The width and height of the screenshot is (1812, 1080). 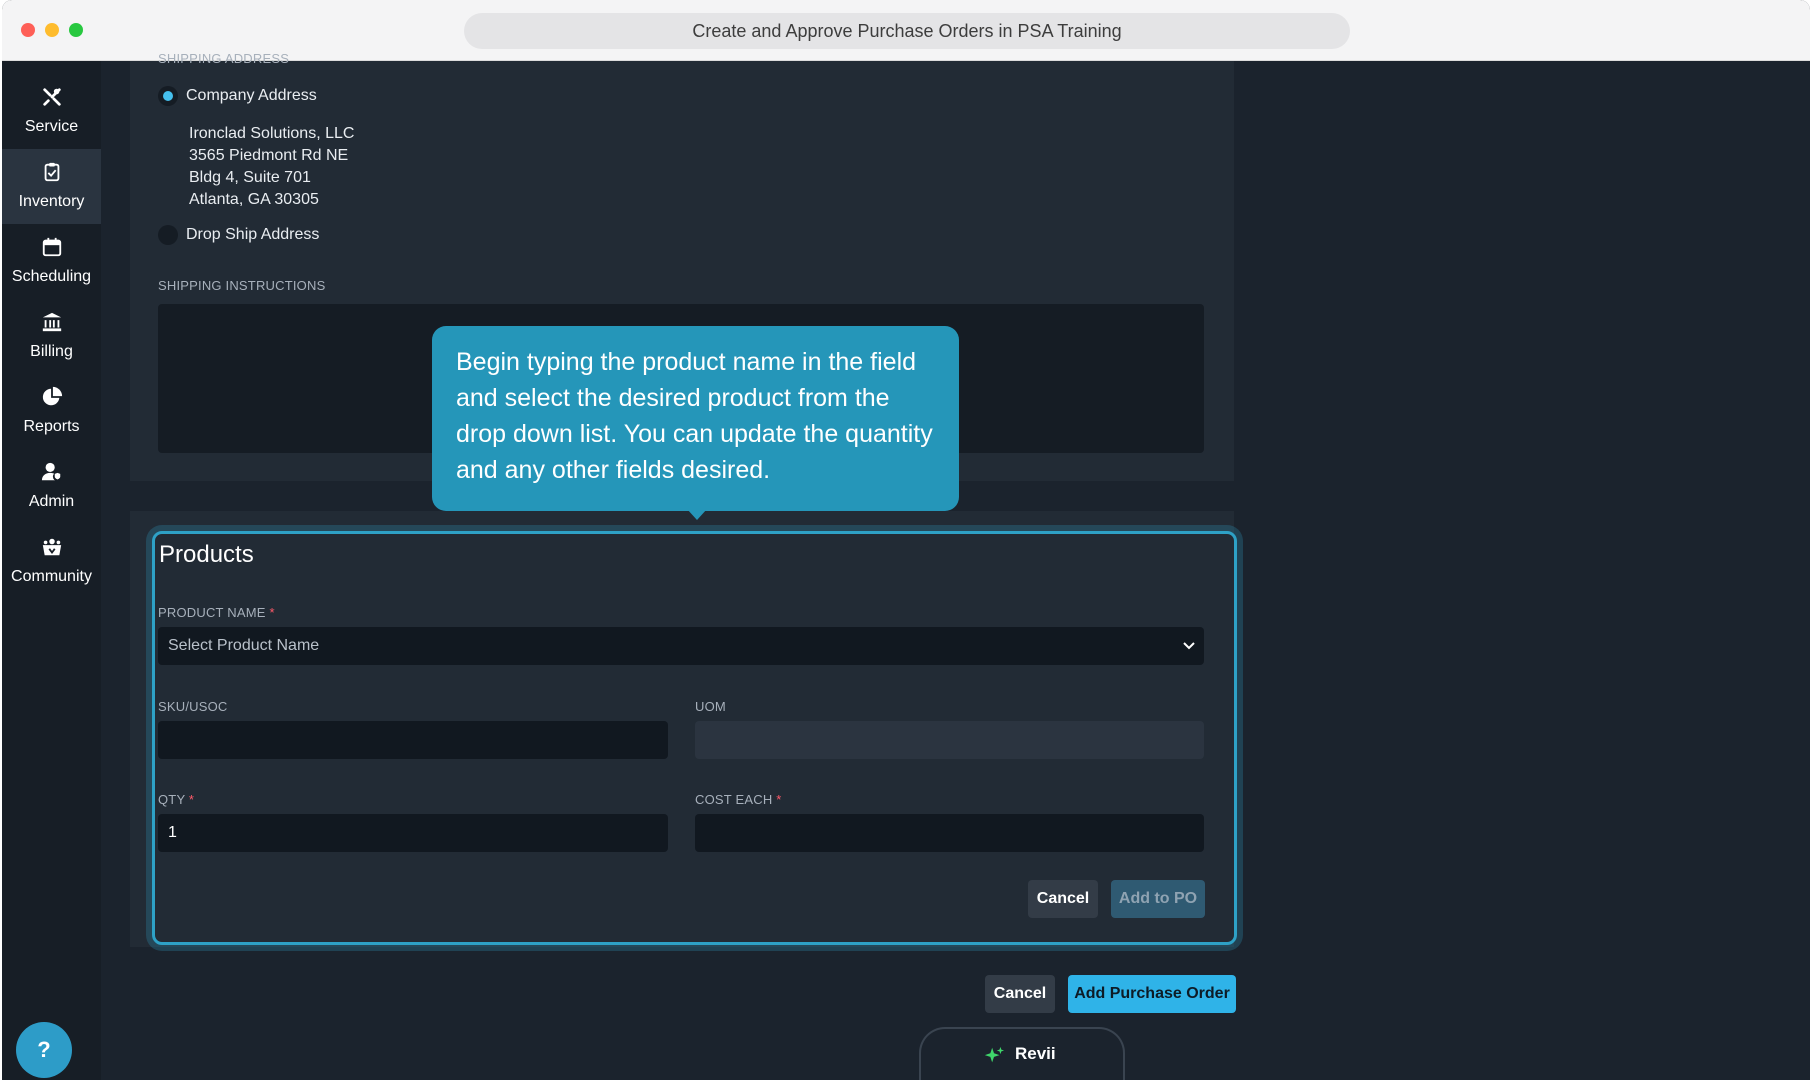 What do you see at coordinates (52, 247) in the screenshot?
I see `calendar-icon` at bounding box center [52, 247].